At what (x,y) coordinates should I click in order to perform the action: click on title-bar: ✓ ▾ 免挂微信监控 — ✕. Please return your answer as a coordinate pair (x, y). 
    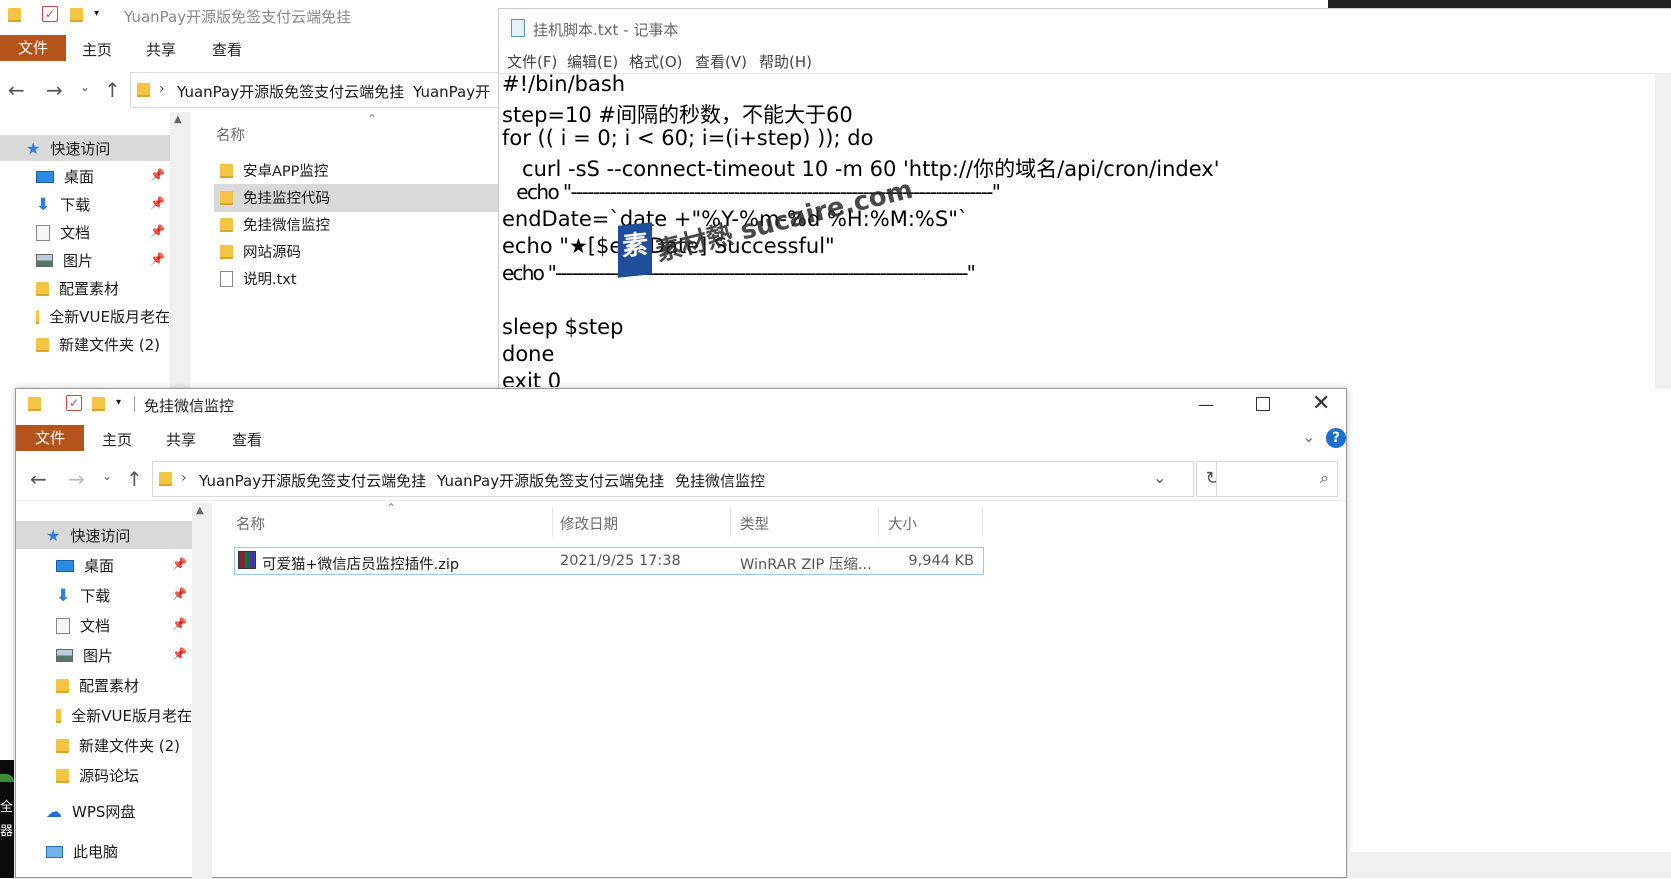
    Looking at the image, I should click on (681, 405).